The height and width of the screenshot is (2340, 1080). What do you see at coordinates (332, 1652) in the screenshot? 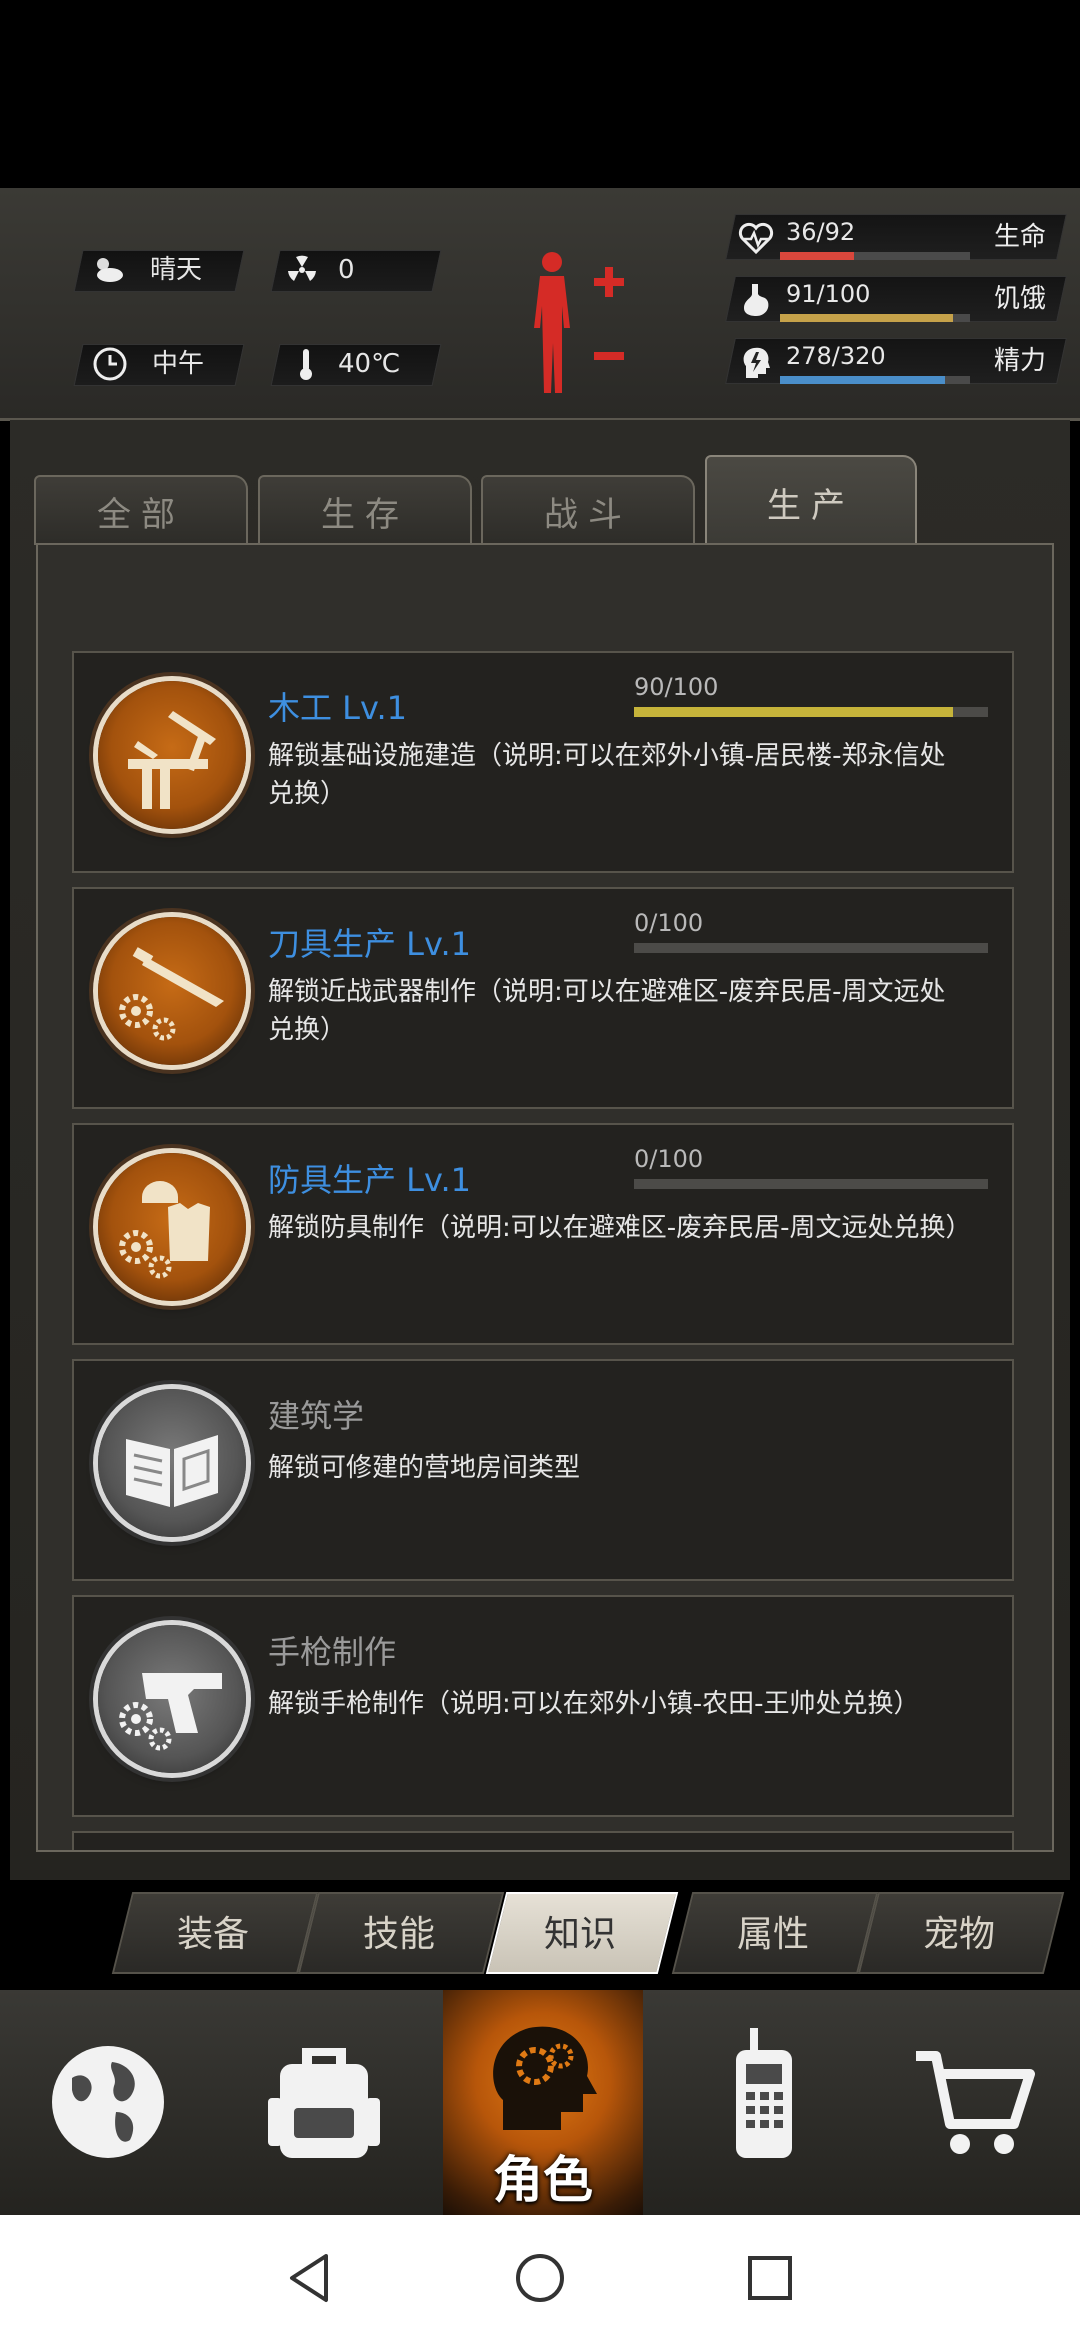
I see `card-title: 手枪制作` at bounding box center [332, 1652].